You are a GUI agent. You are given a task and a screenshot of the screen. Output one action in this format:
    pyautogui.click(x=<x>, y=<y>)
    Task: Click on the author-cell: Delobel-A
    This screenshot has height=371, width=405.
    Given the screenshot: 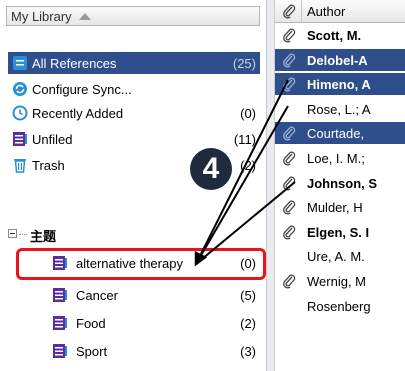 What is the action you would take?
    pyautogui.click(x=337, y=60)
    